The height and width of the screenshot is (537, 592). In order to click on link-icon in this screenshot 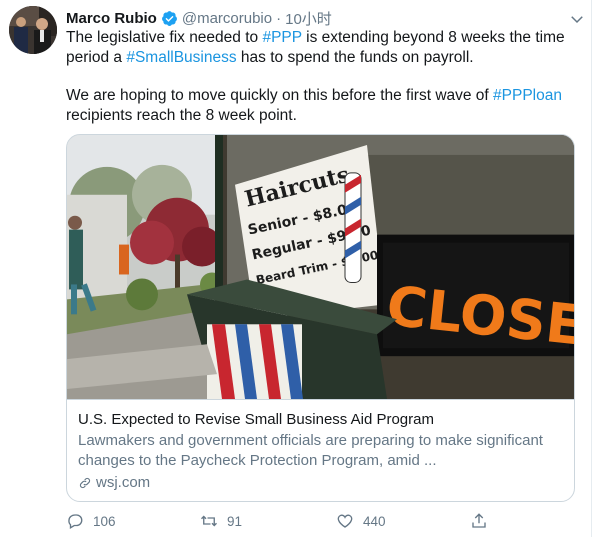, I will do `click(85, 483)`.